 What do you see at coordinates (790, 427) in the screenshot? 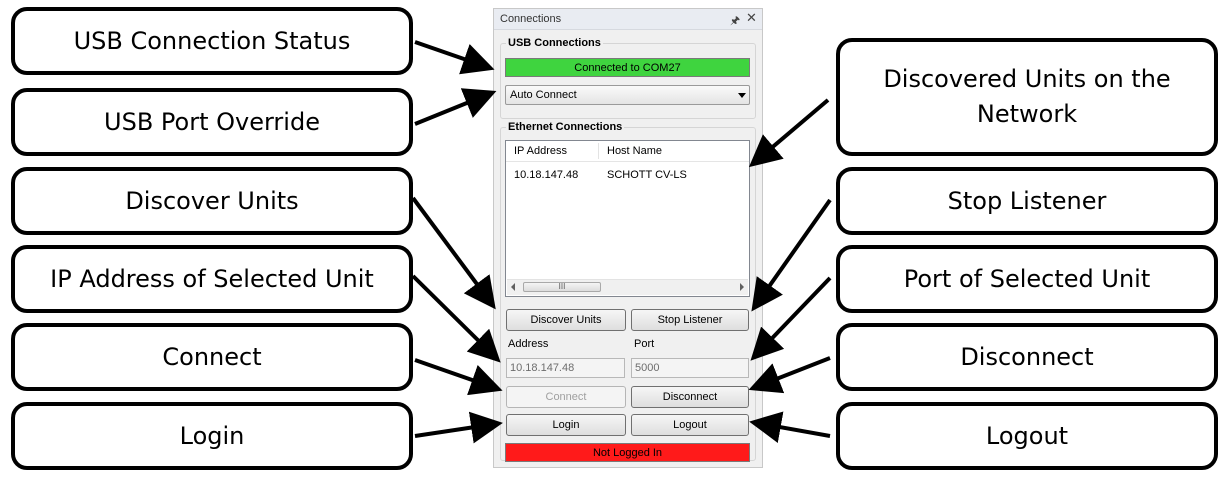
I see `arrow-logout` at bounding box center [790, 427].